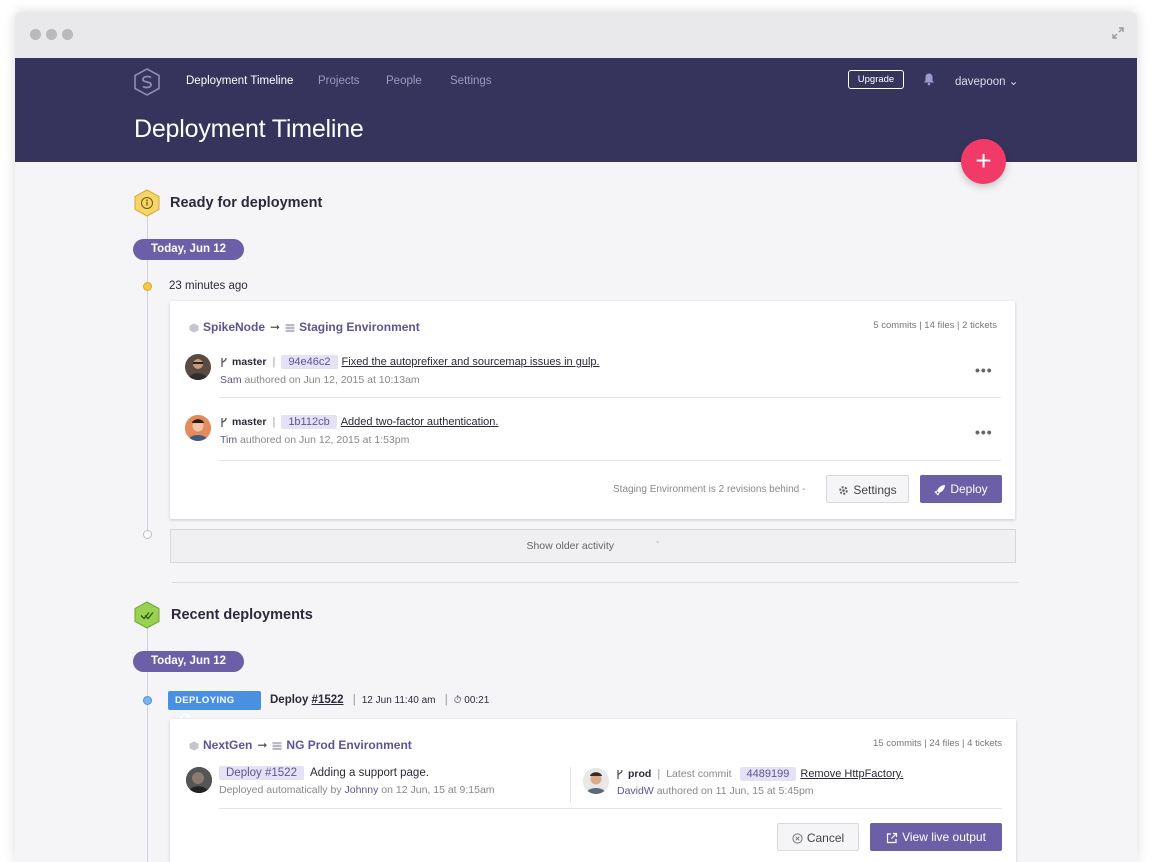 The height and width of the screenshot is (862, 1154). Describe the element at coordinates (147, 534) in the screenshot. I see `timeline-dot-end` at that location.